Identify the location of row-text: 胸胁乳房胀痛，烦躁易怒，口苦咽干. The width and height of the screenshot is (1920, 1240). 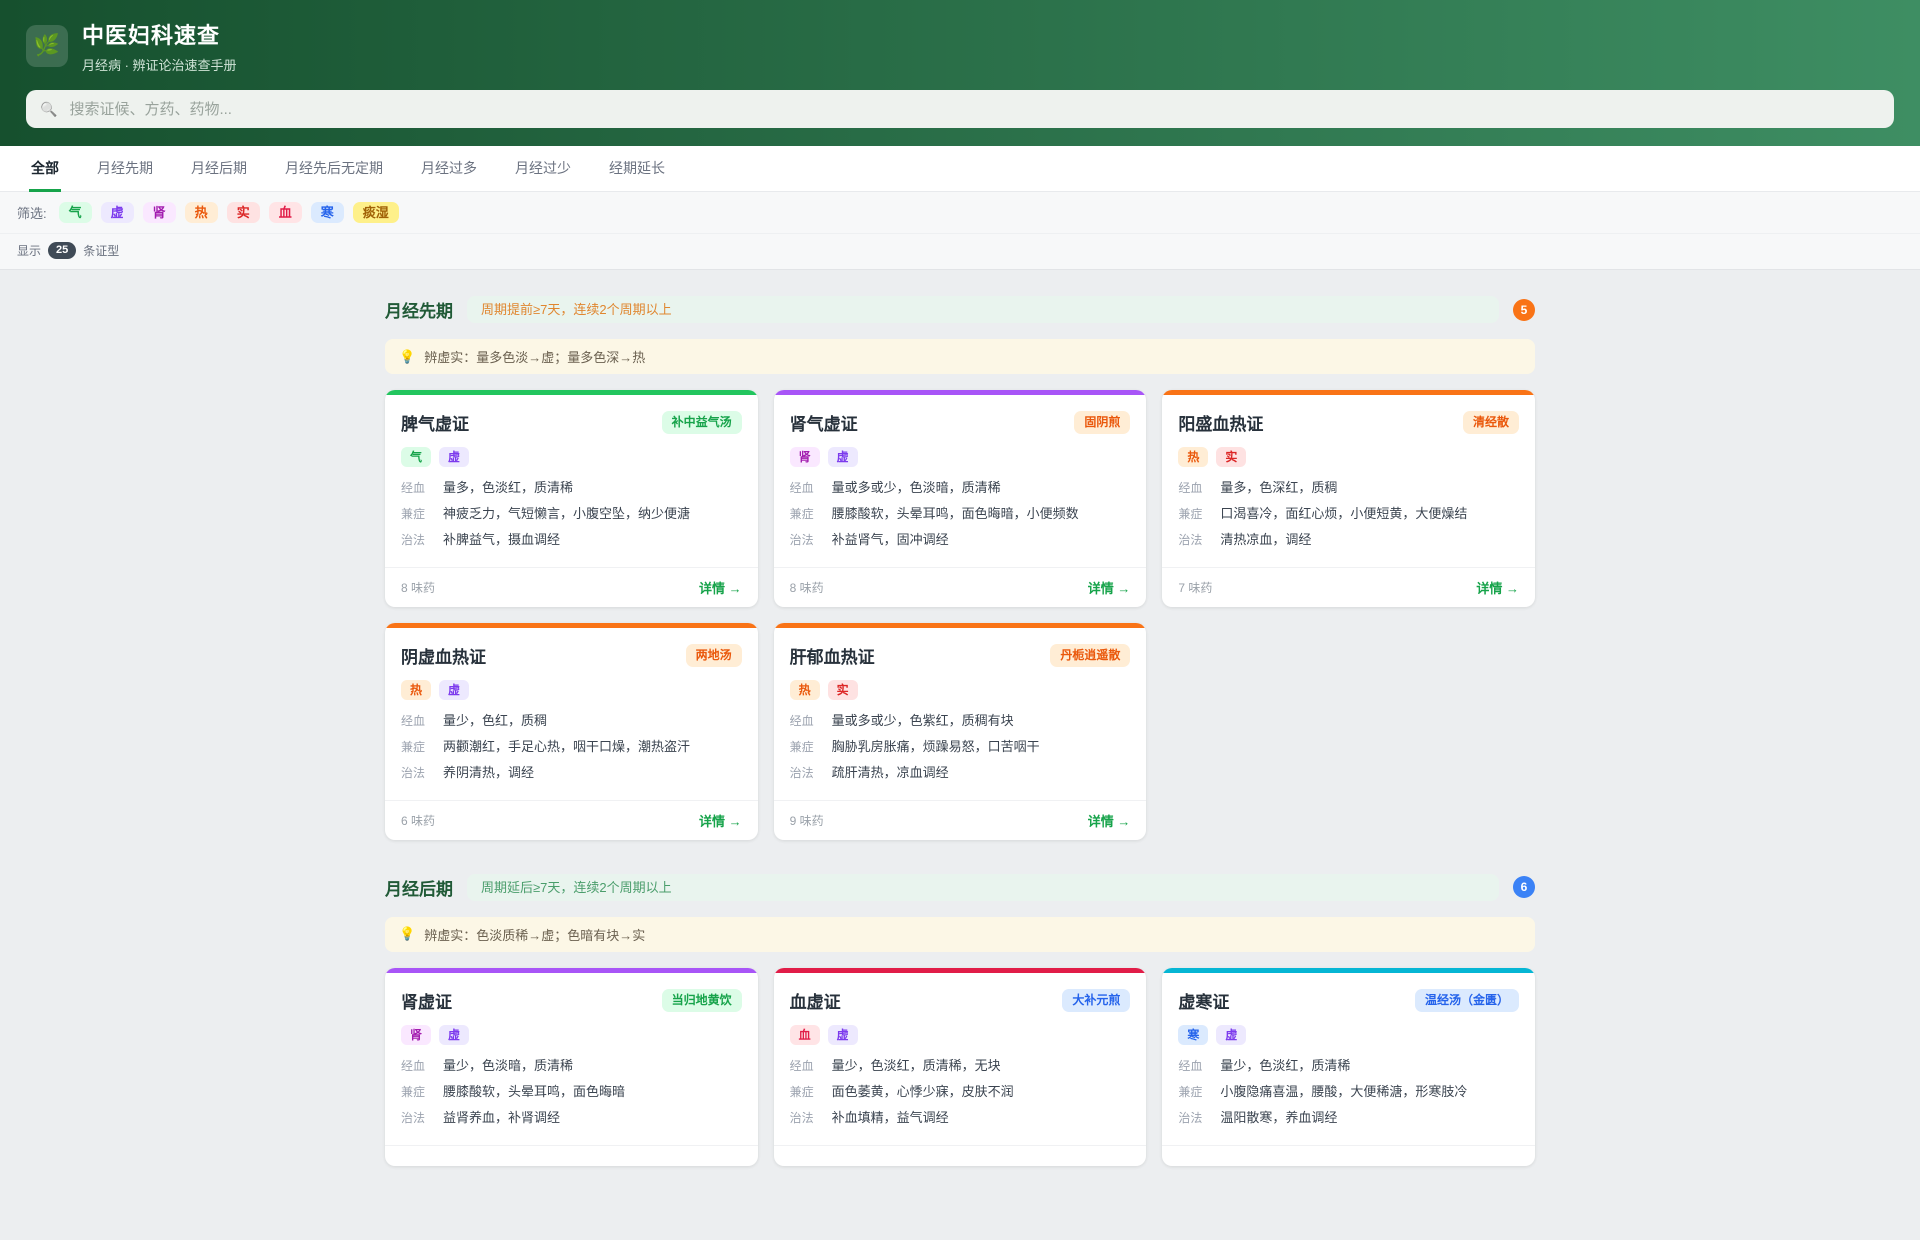
(935, 747).